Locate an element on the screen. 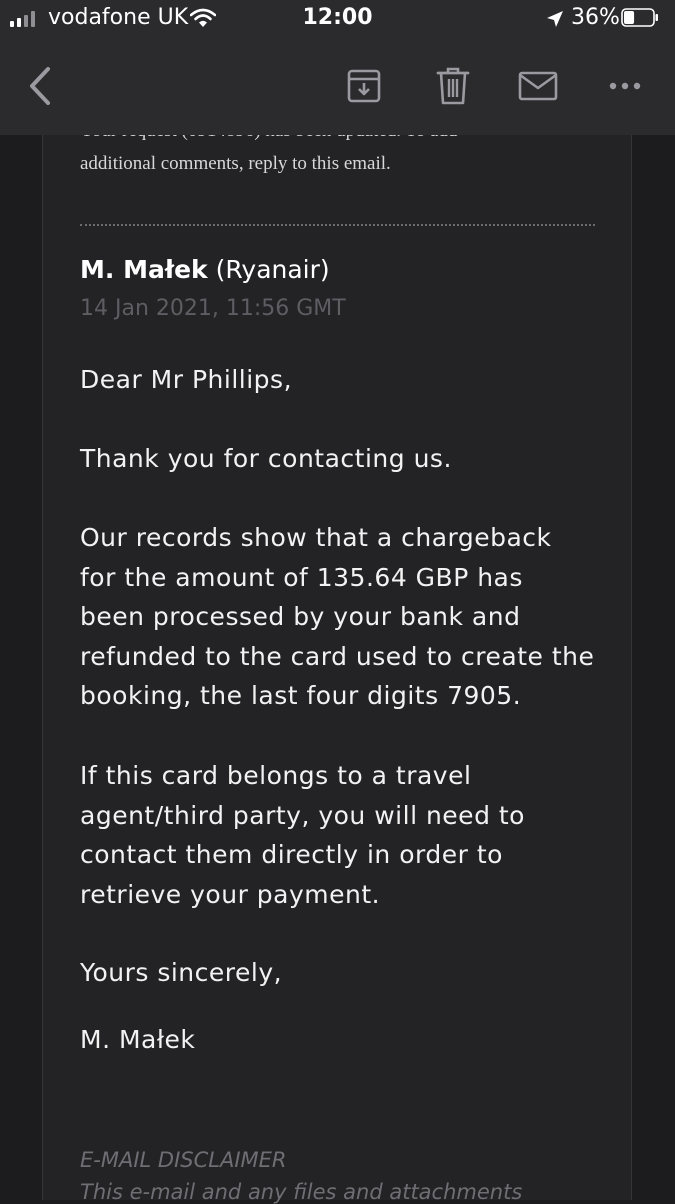 This screenshot has width=675, height=1204. more-button is located at coordinates (625, 86).